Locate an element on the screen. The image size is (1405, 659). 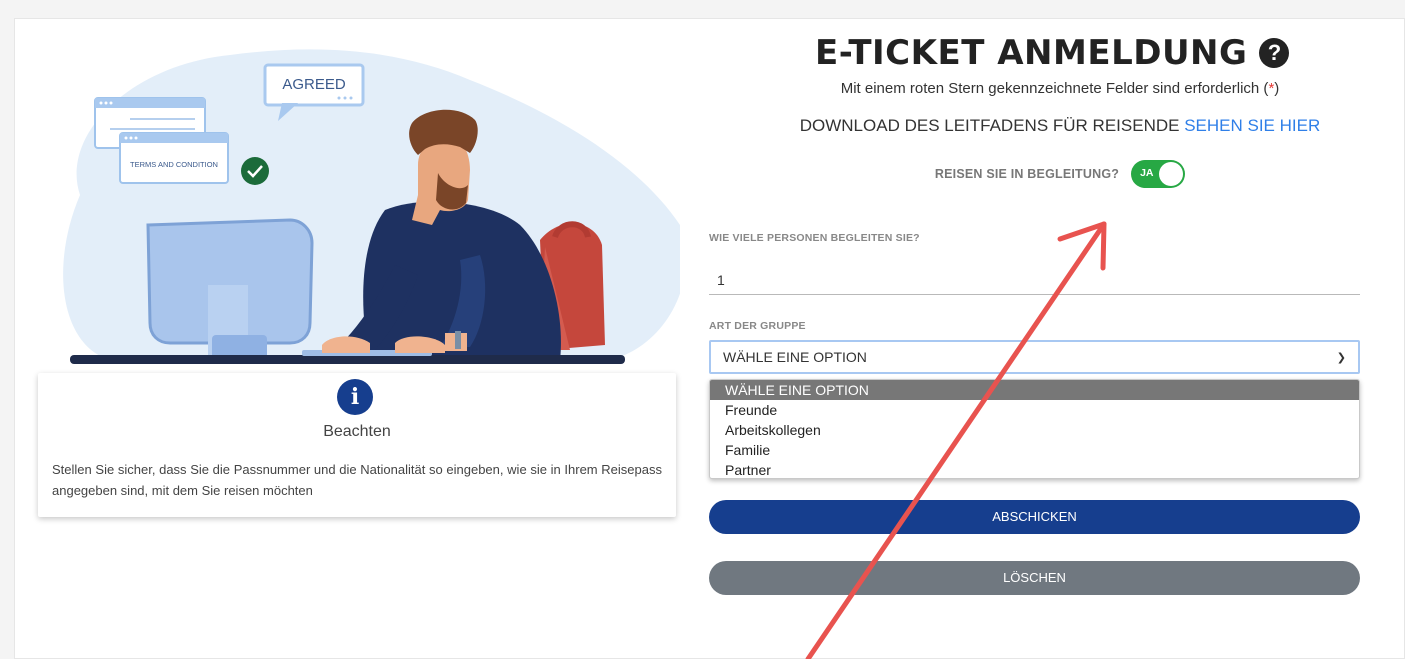
clear-button: LÖSCHEN is located at coordinates (1034, 578).